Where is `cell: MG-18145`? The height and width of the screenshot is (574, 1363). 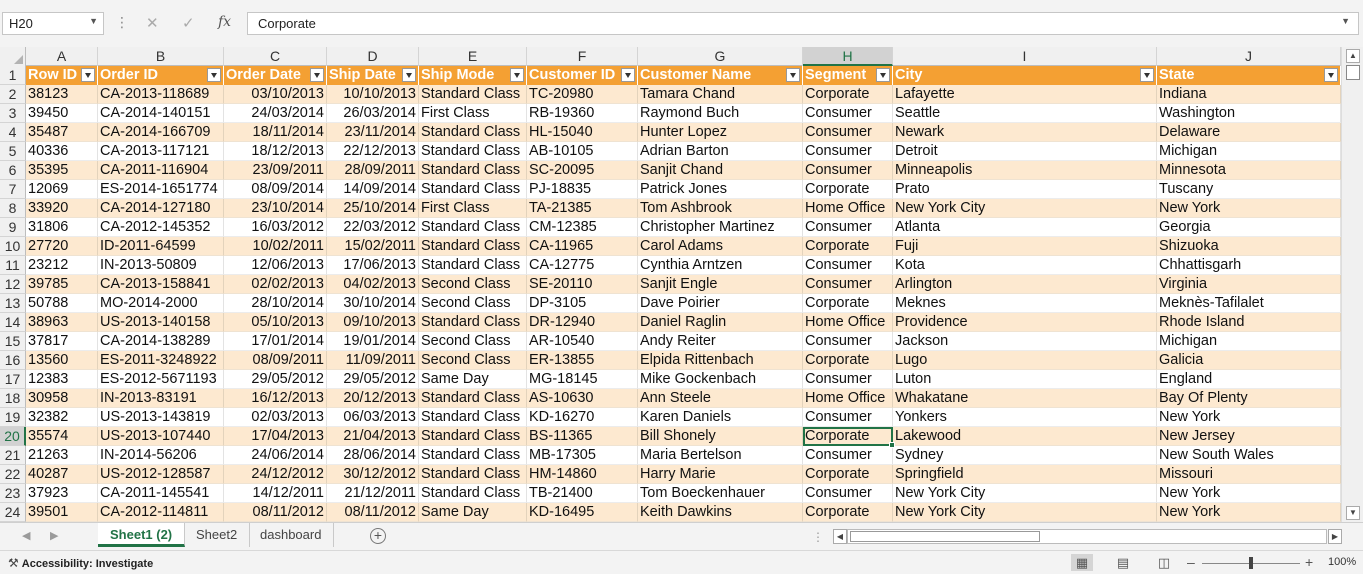
cell: MG-18145 is located at coordinates (582, 379).